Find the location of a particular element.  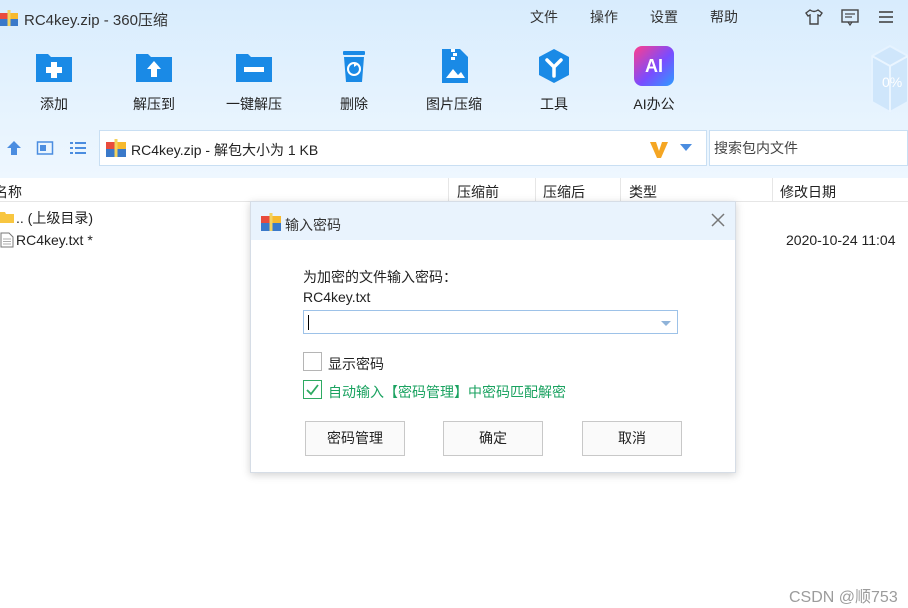

toolbar-delete-button: 删除 is located at coordinates (354, 80).